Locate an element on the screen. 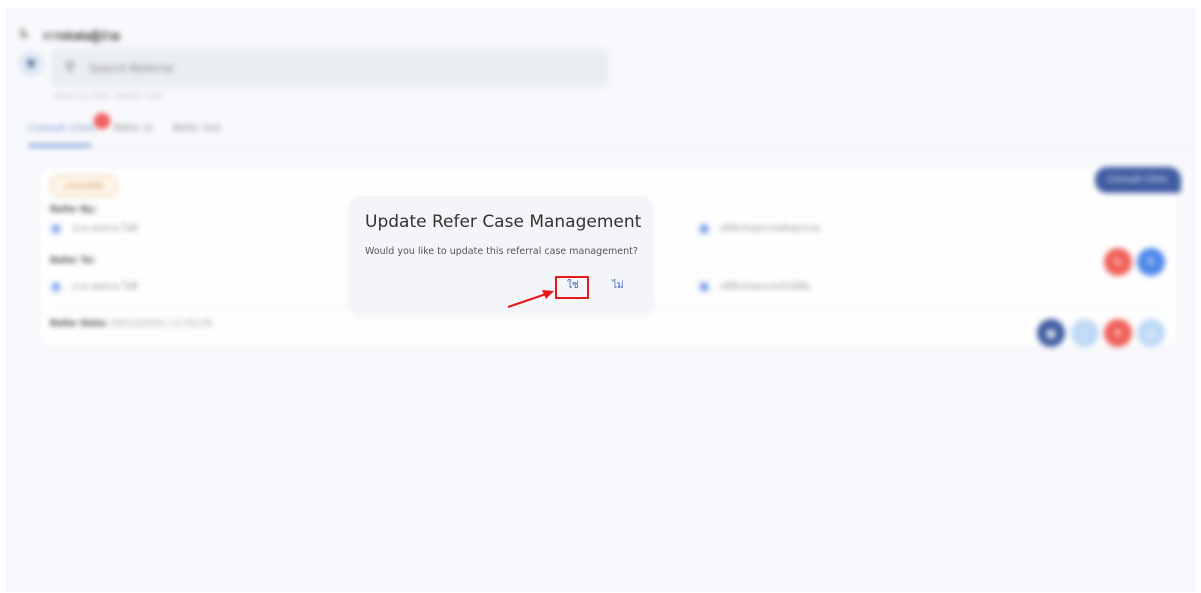 This screenshot has width=1201, height=593. delete-button: ✕ is located at coordinates (1118, 333).